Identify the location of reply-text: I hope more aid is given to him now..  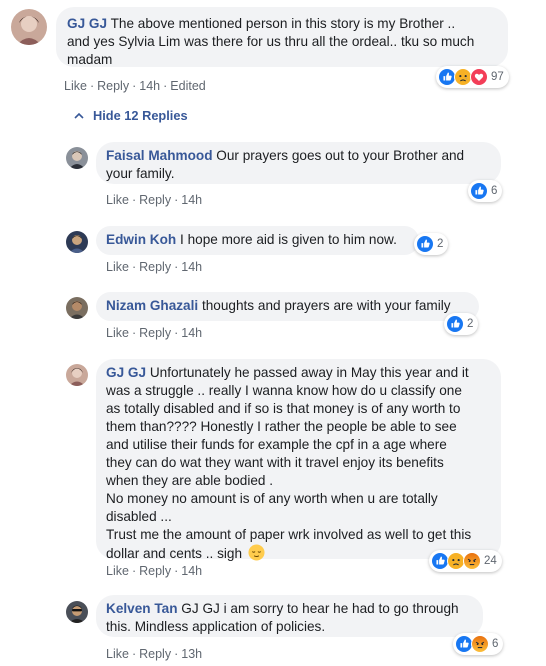
(288, 239).